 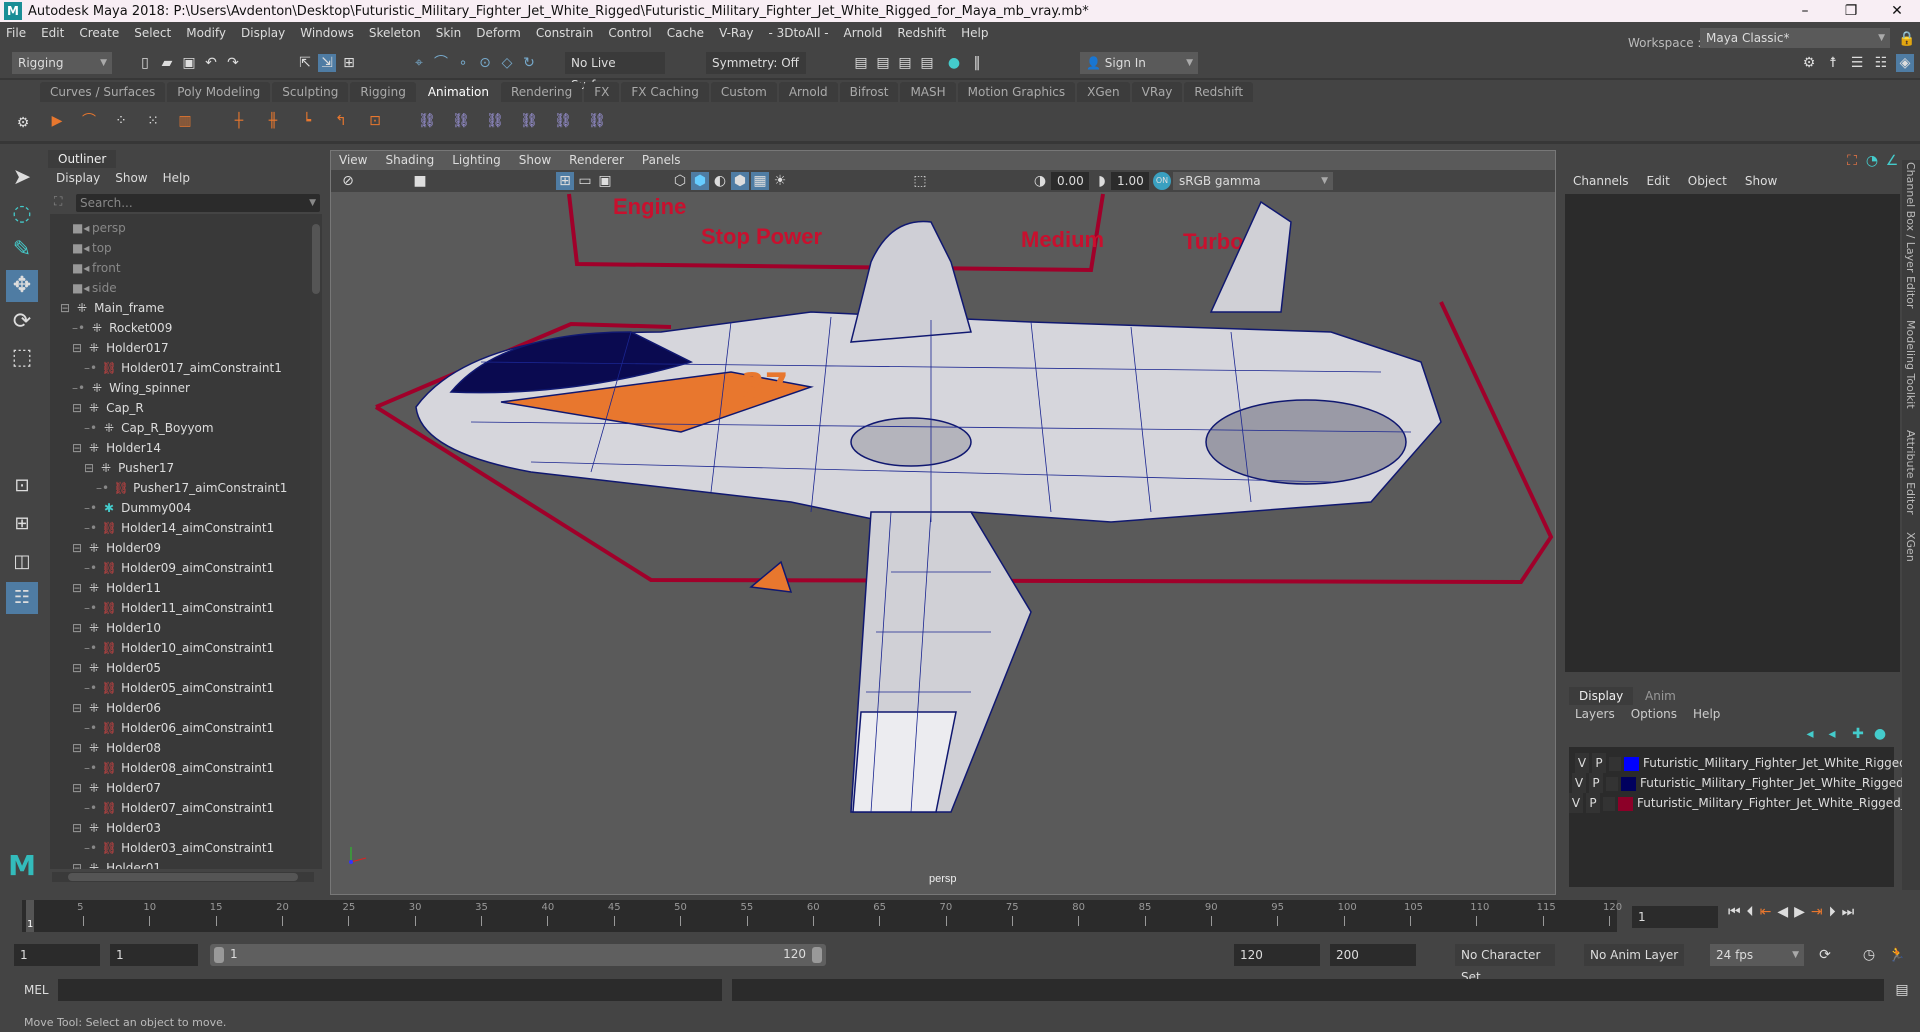 What do you see at coordinates (58, 201) in the screenshot?
I see `filter-icon: ⛶` at bounding box center [58, 201].